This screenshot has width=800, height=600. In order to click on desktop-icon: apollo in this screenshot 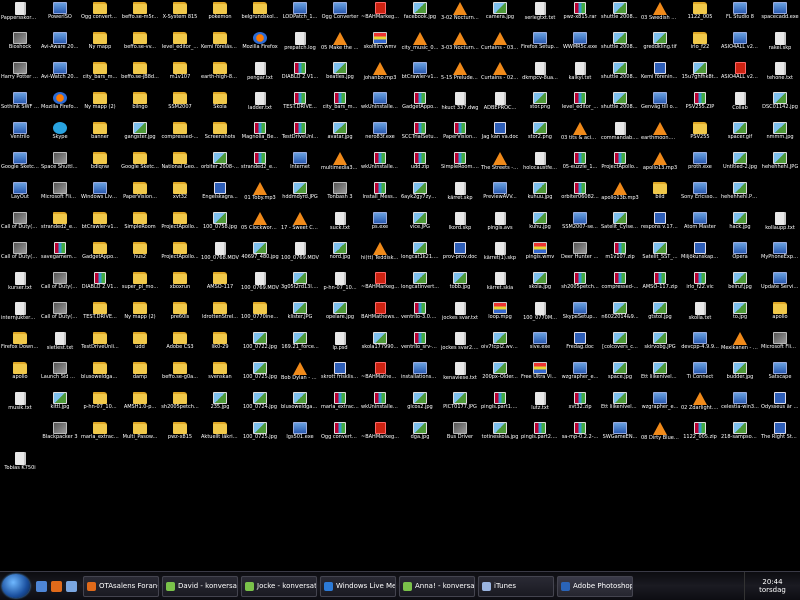, I will do `click(20, 375)`.